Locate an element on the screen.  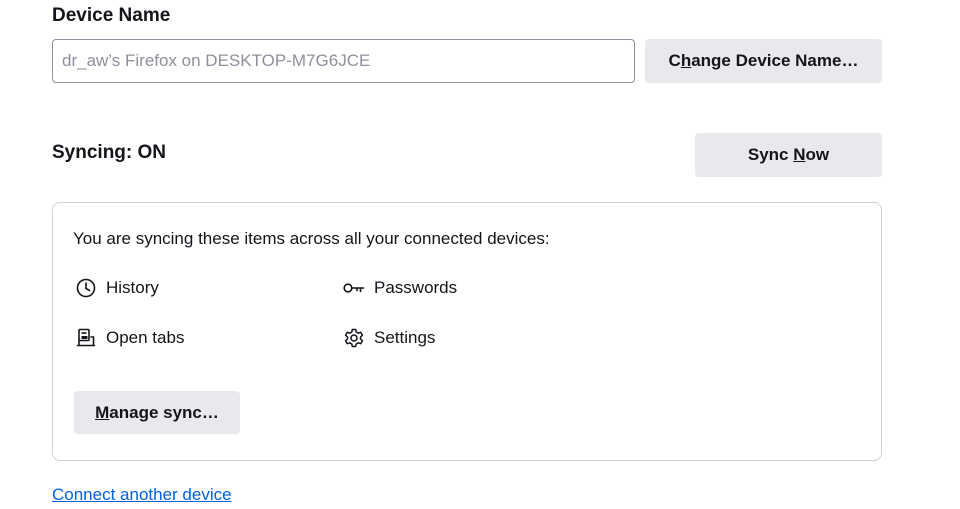
device-name-heading: Device Name is located at coordinates (111, 15).